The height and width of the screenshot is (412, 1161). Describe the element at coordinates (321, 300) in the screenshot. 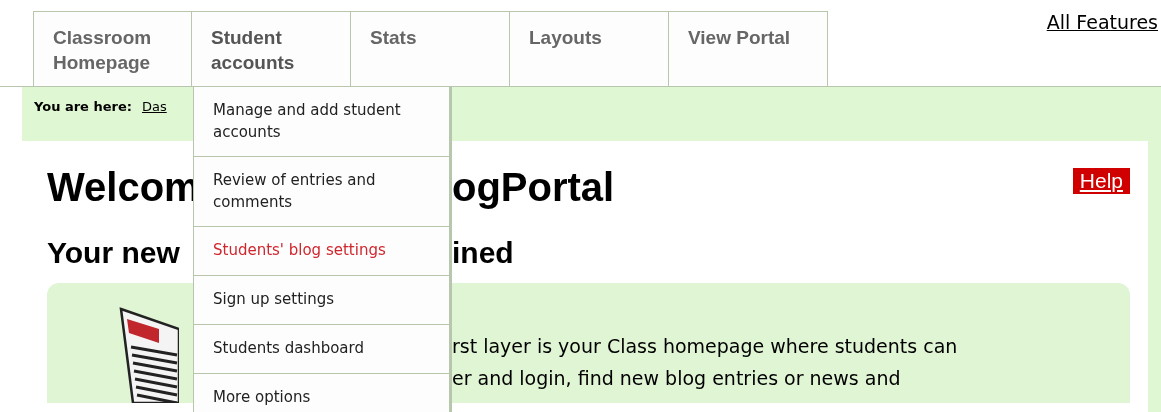

I see `menu-item: Sign up settings` at that location.